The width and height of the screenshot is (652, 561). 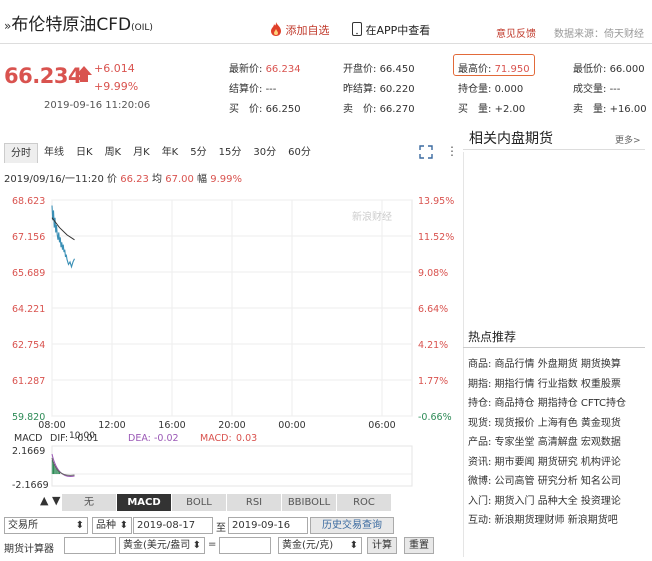 What do you see at coordinates (28, 381) in the screenshot?
I see `y-tick-label-left: 61.287` at bounding box center [28, 381].